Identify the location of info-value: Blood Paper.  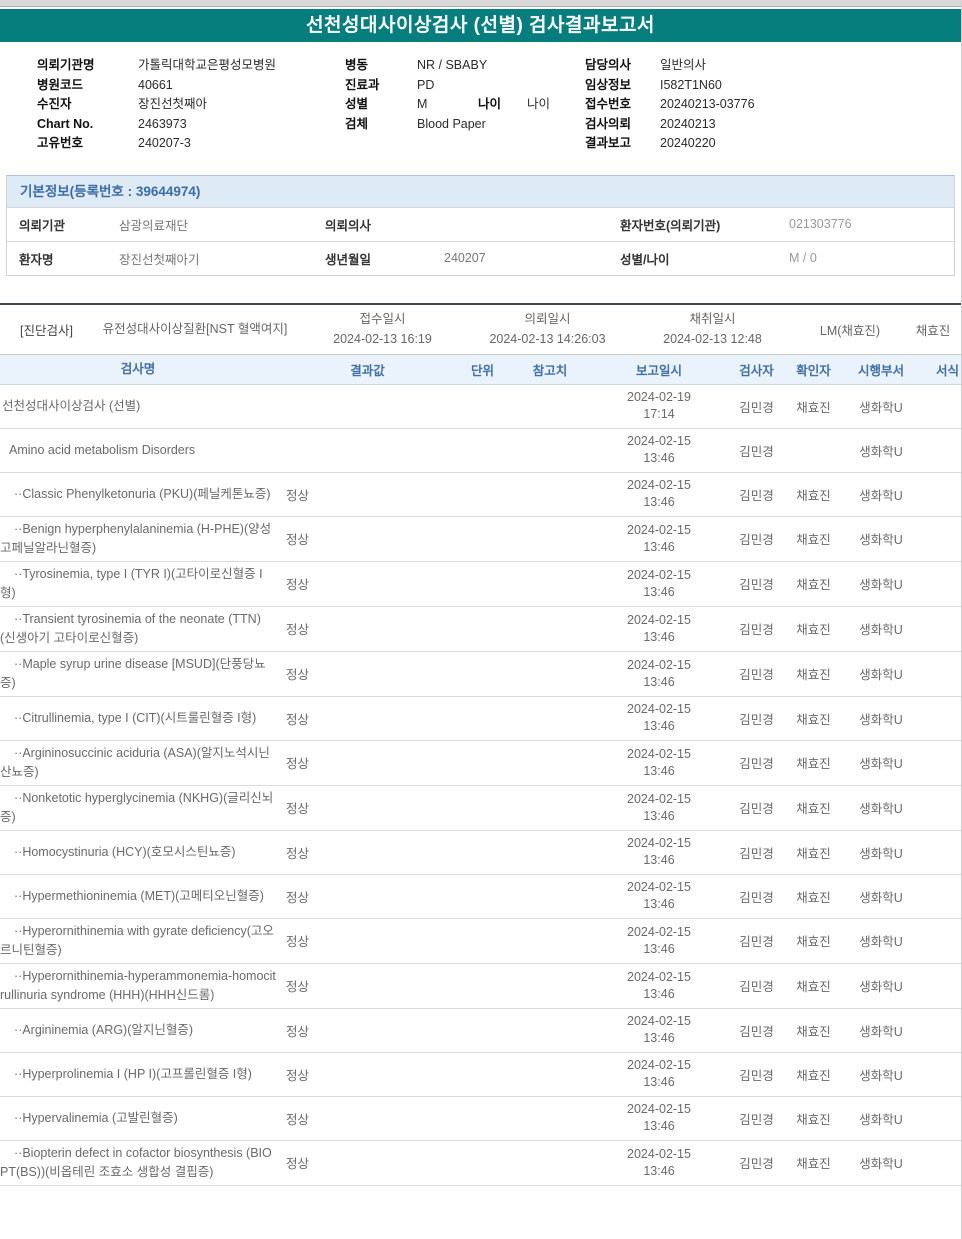
(451, 123).